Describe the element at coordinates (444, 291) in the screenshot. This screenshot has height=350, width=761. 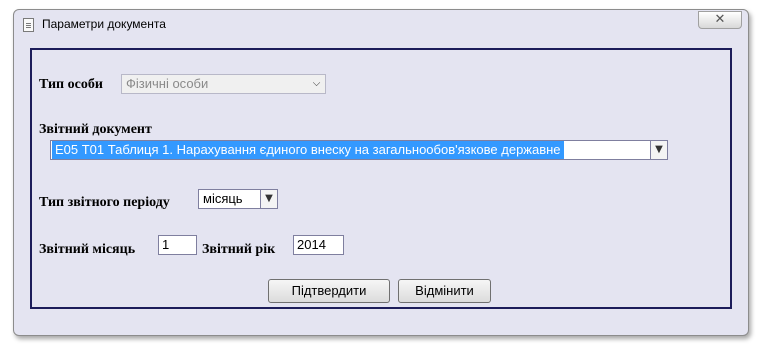
I see `cancel-button: Відмінити` at that location.